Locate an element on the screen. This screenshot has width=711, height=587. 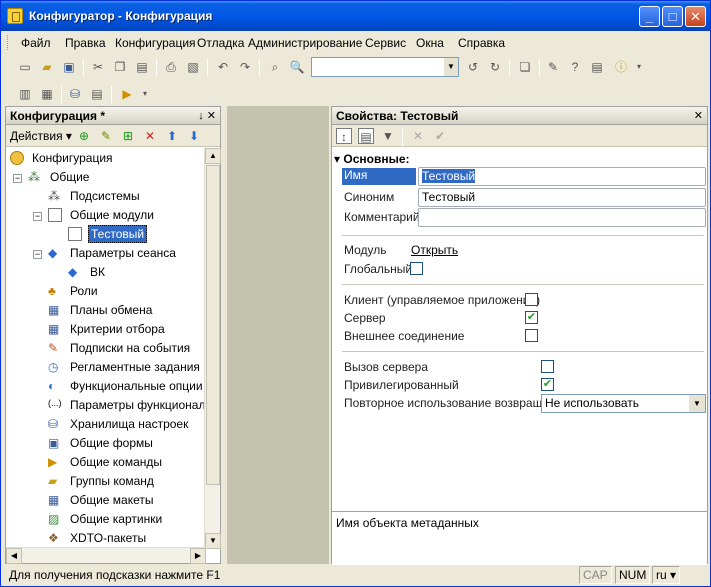
toolbar-more-icon: ▾ is located at coordinates (639, 67).